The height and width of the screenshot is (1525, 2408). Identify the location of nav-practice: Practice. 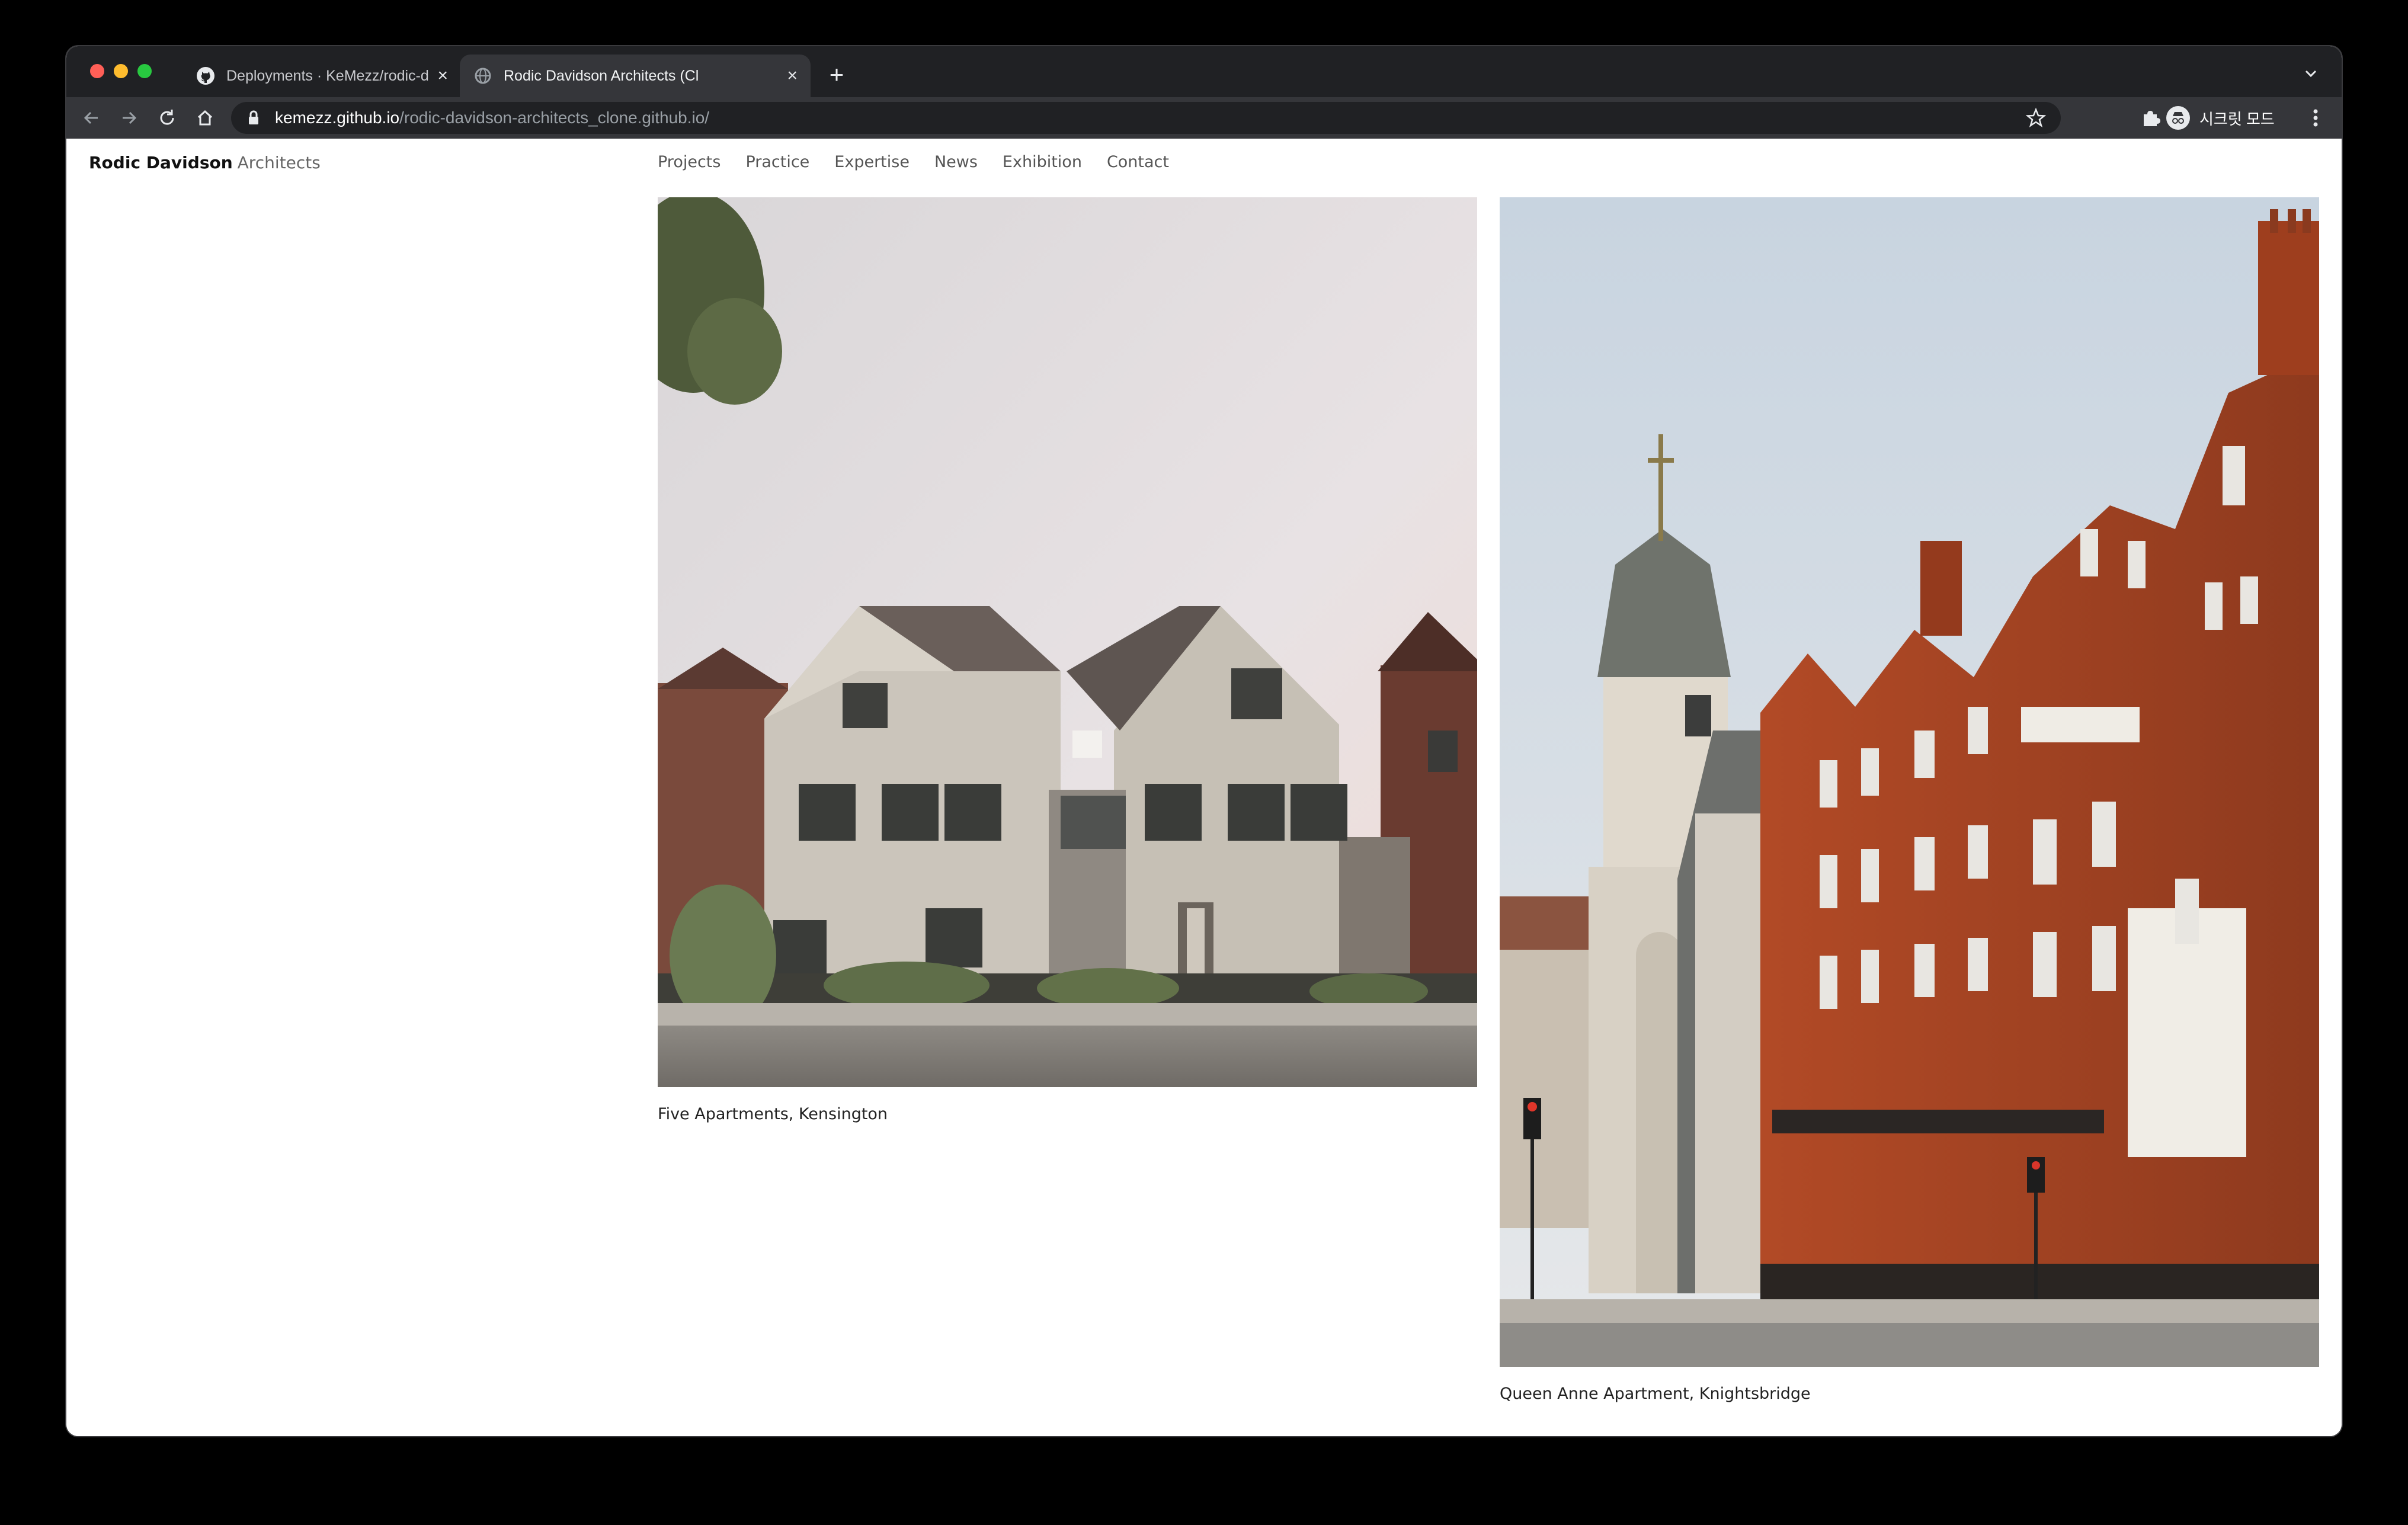
(777, 162).